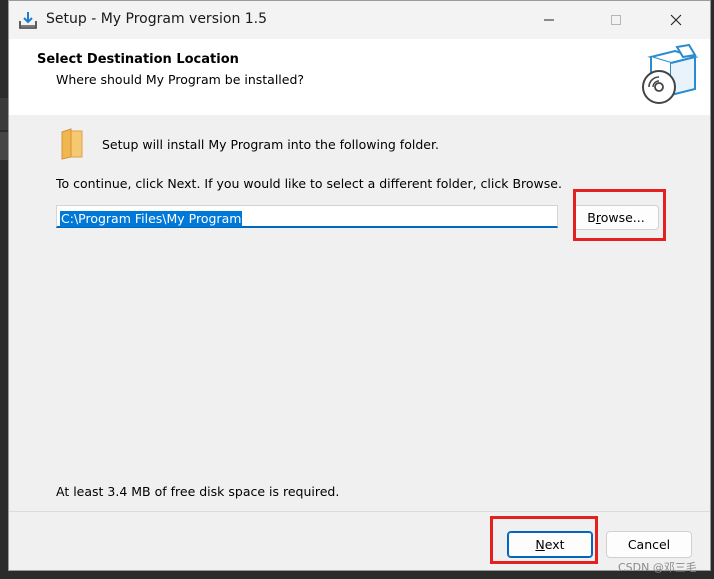  I want to click on folder-icon, so click(72, 144).